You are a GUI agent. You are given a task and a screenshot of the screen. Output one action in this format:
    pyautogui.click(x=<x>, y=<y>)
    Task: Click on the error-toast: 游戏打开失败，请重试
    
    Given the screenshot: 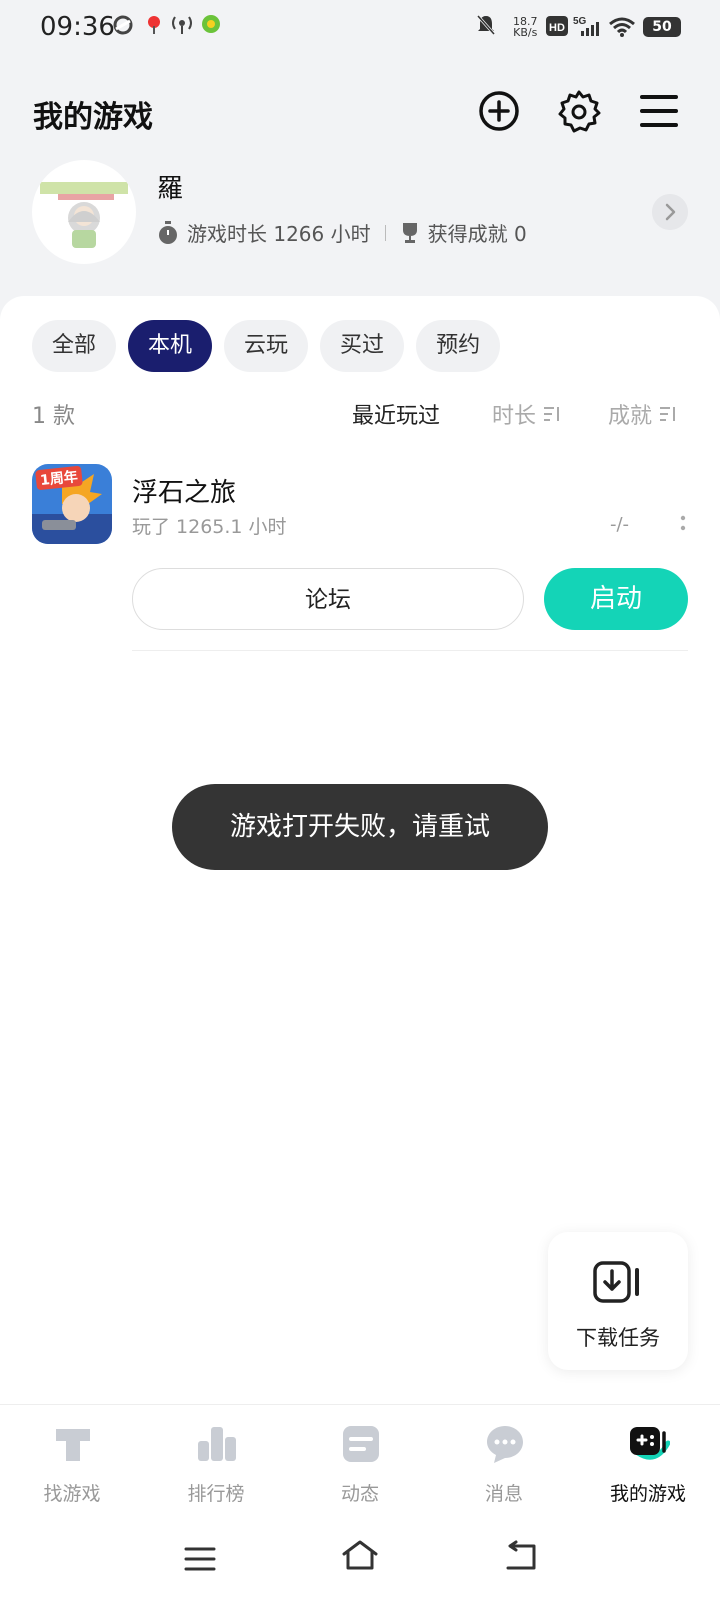 What is the action you would take?
    pyautogui.click(x=360, y=827)
    